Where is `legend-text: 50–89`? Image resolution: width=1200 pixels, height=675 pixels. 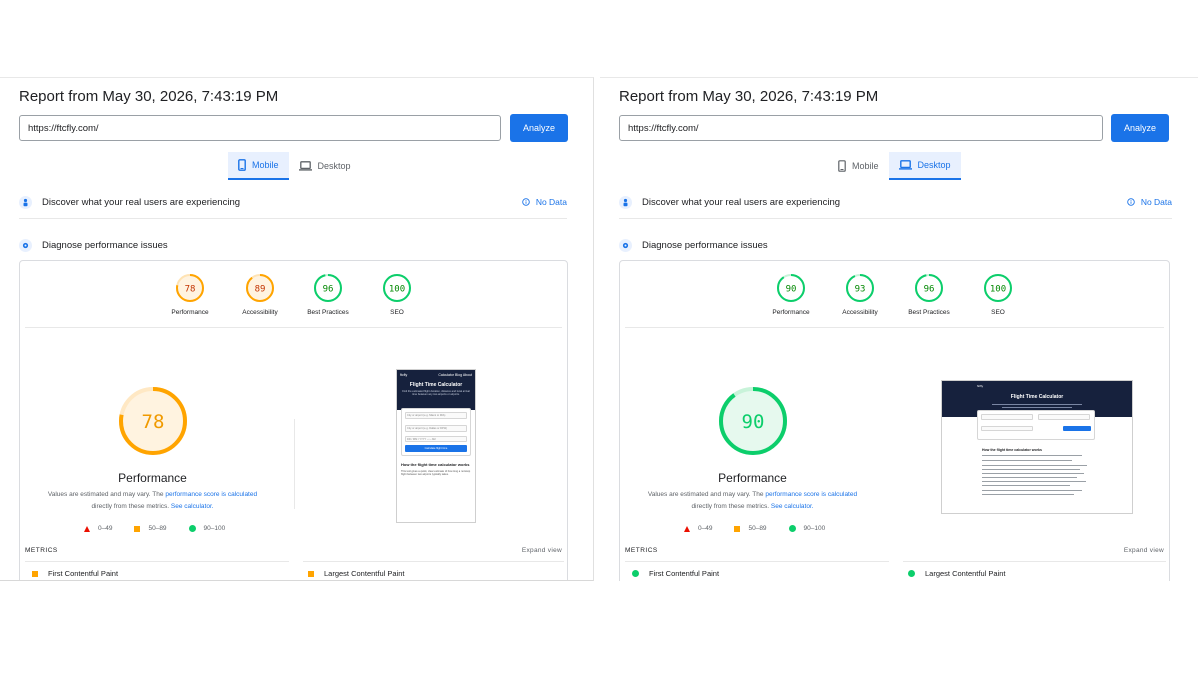
legend-text: 50–89 is located at coordinates (757, 528).